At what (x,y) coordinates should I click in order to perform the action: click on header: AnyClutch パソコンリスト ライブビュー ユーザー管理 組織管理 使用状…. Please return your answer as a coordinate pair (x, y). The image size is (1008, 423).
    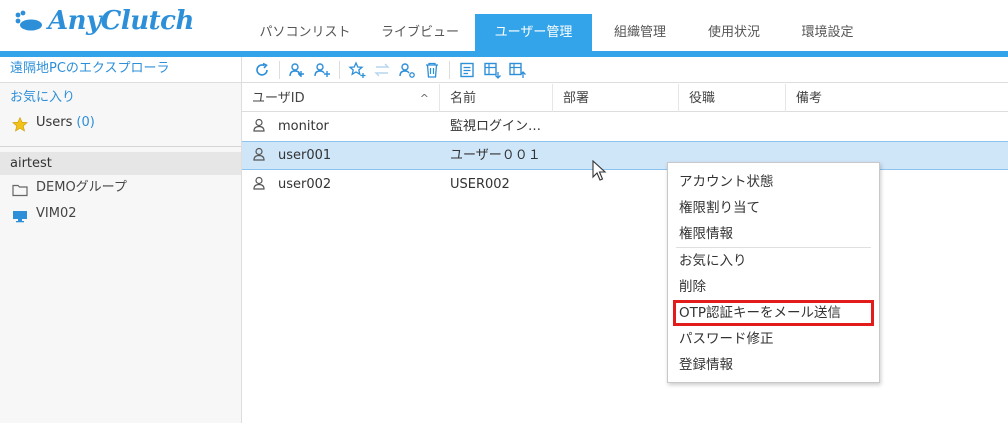
    Looking at the image, I should click on (504, 28).